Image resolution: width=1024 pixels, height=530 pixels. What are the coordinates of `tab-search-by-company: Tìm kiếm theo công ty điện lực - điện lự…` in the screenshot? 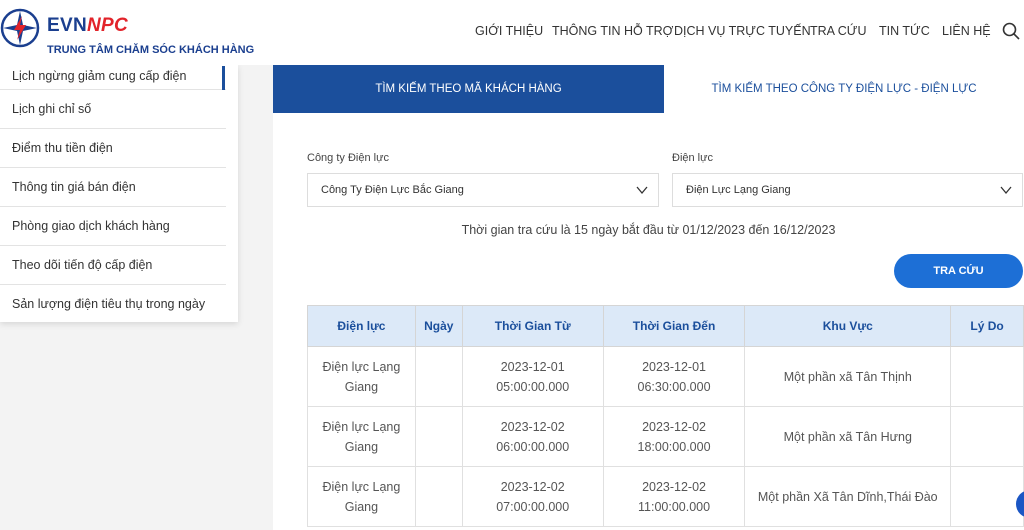 It's located at (844, 89).